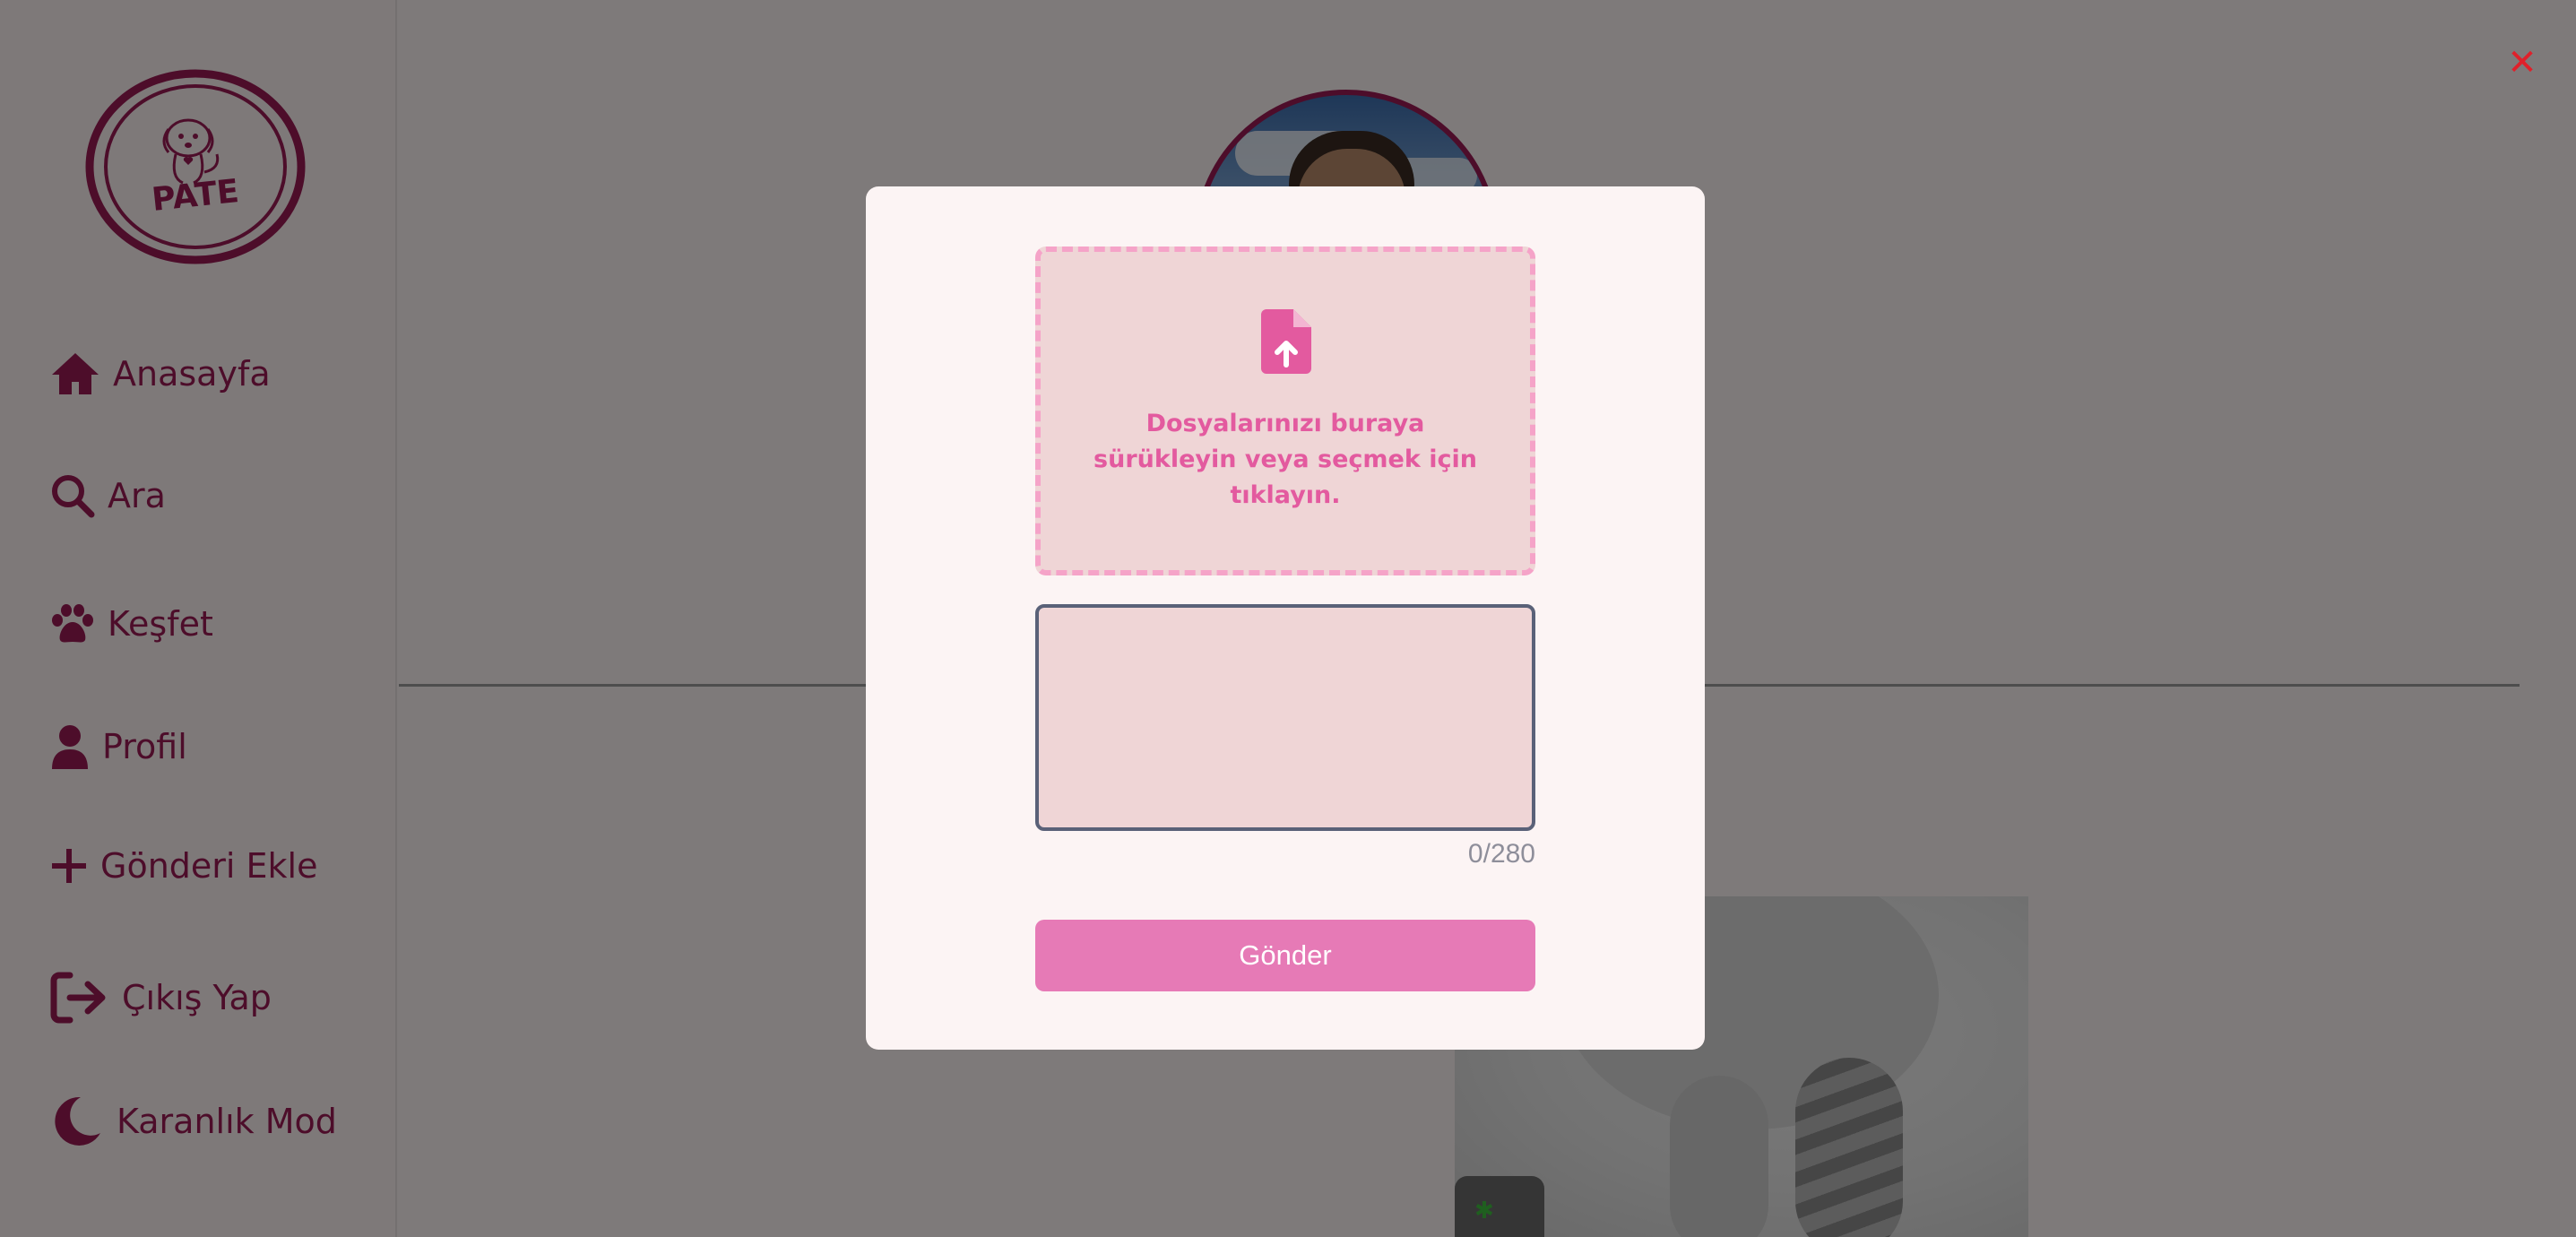 The image size is (2576, 1237). I want to click on character-counter: 0/280, so click(1501, 854).